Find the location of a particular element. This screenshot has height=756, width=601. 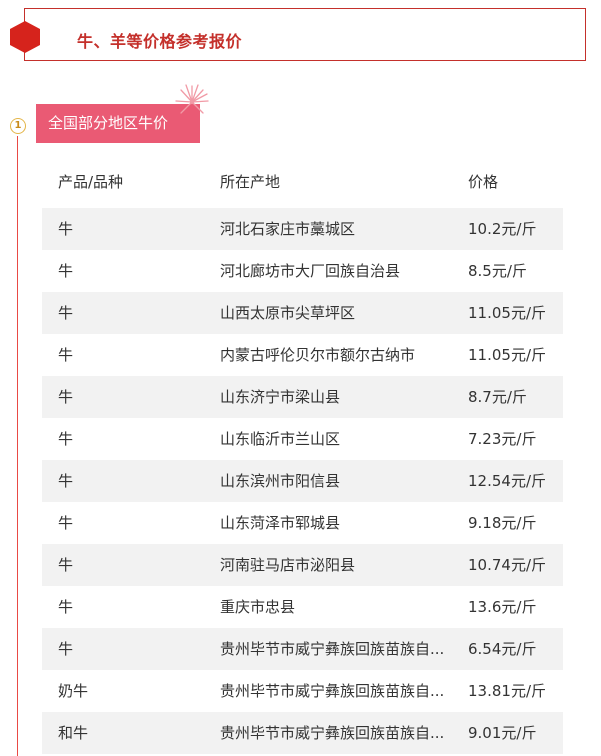

table-row: 牛 山东菏泽市郓城县 9.18元/斤 is located at coordinates (302, 523).